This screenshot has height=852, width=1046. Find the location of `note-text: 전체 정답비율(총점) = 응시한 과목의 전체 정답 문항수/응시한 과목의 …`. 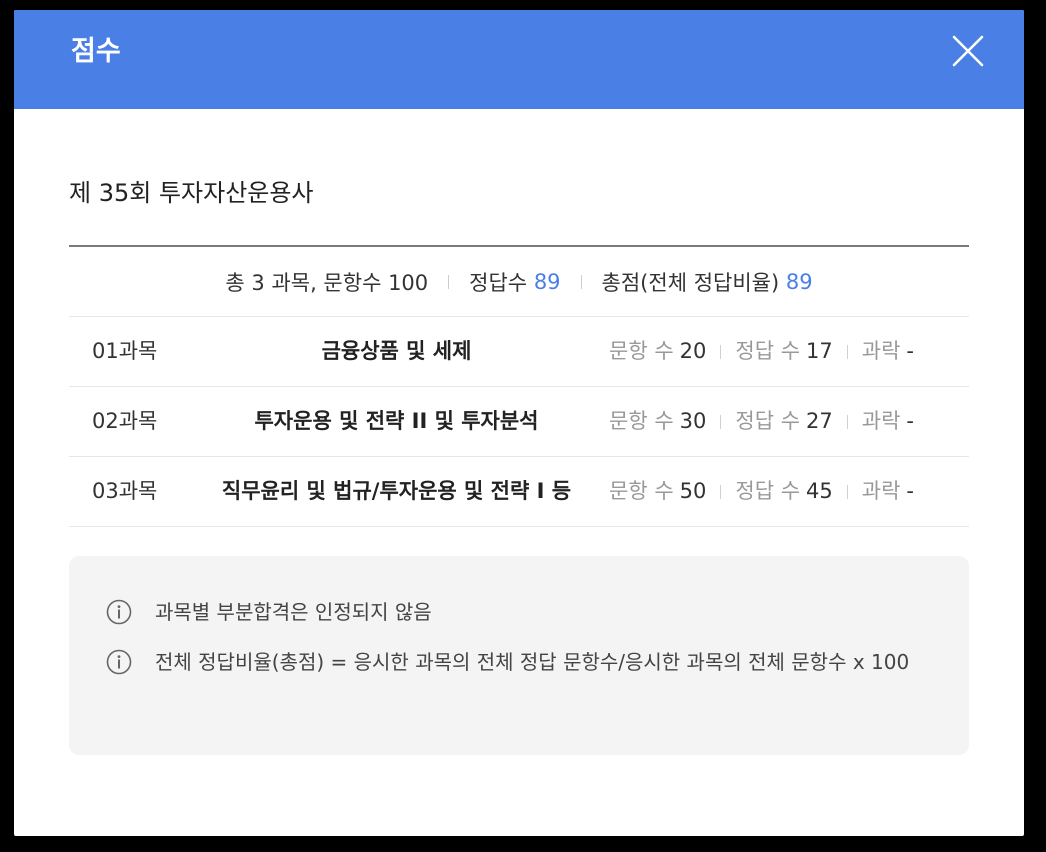

note-text: 전체 정답비율(총점) = 응시한 과목의 전체 정답 문항수/응시한 과목의 … is located at coordinates (532, 662).